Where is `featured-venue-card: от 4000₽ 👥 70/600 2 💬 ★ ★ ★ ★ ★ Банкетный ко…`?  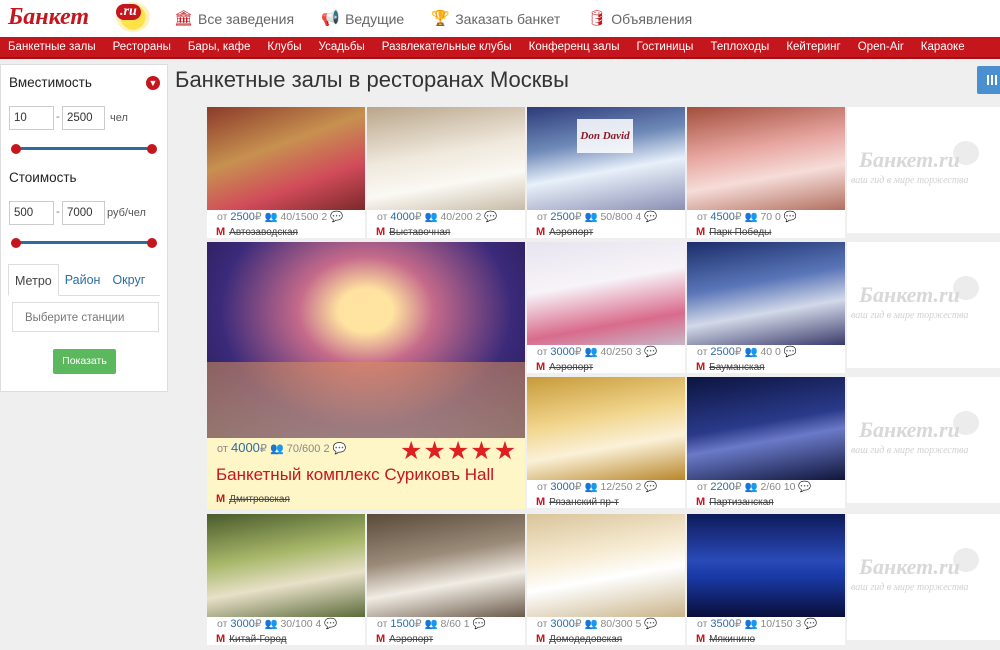
featured-venue-card: от 4000₽ 👥 70/600 2 💬 ★ ★ ★ ★ ★ Банкетный ко… is located at coordinates (366, 375).